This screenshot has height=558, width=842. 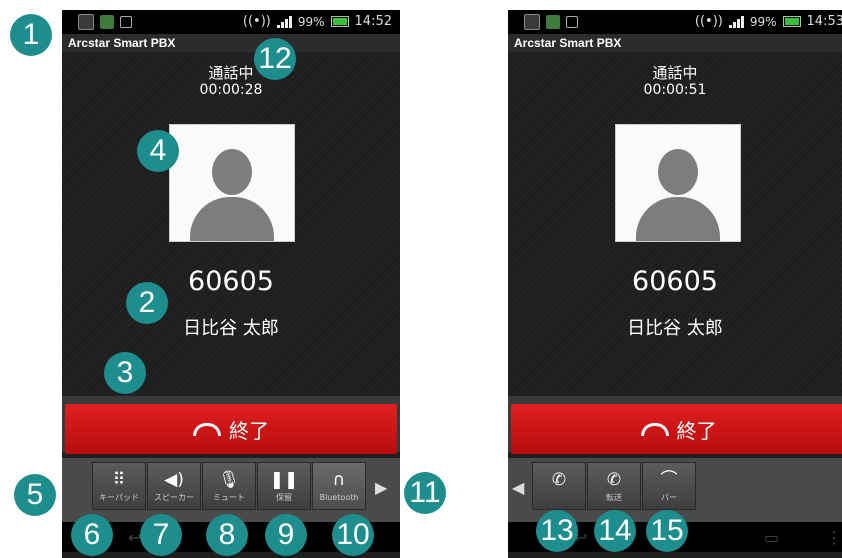 I want to click on callout-badge-1: 1, so click(x=31, y=35).